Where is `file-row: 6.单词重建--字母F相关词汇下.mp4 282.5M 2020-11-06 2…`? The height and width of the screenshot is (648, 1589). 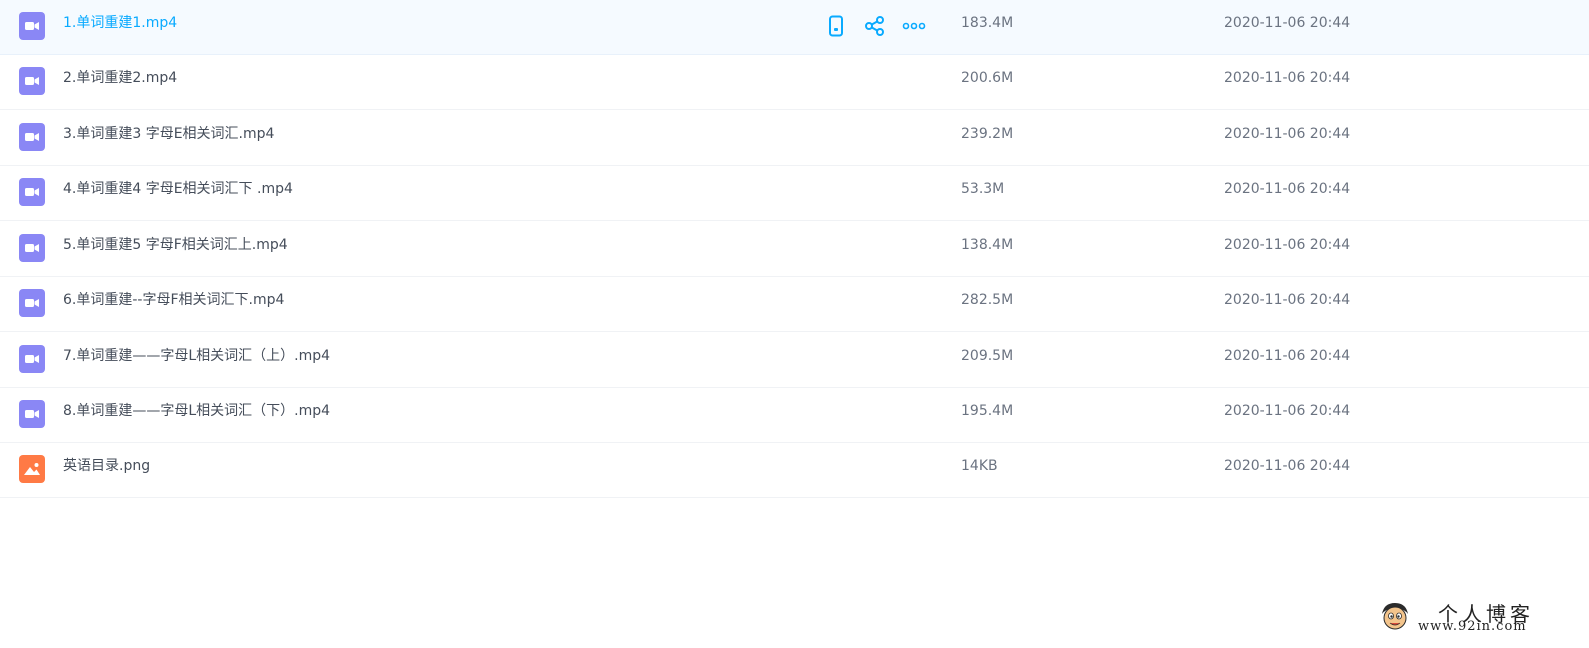 file-row: 6.单词重建--字母F相关词汇下.mp4 282.5M 2020-11-06 2… is located at coordinates (794, 304).